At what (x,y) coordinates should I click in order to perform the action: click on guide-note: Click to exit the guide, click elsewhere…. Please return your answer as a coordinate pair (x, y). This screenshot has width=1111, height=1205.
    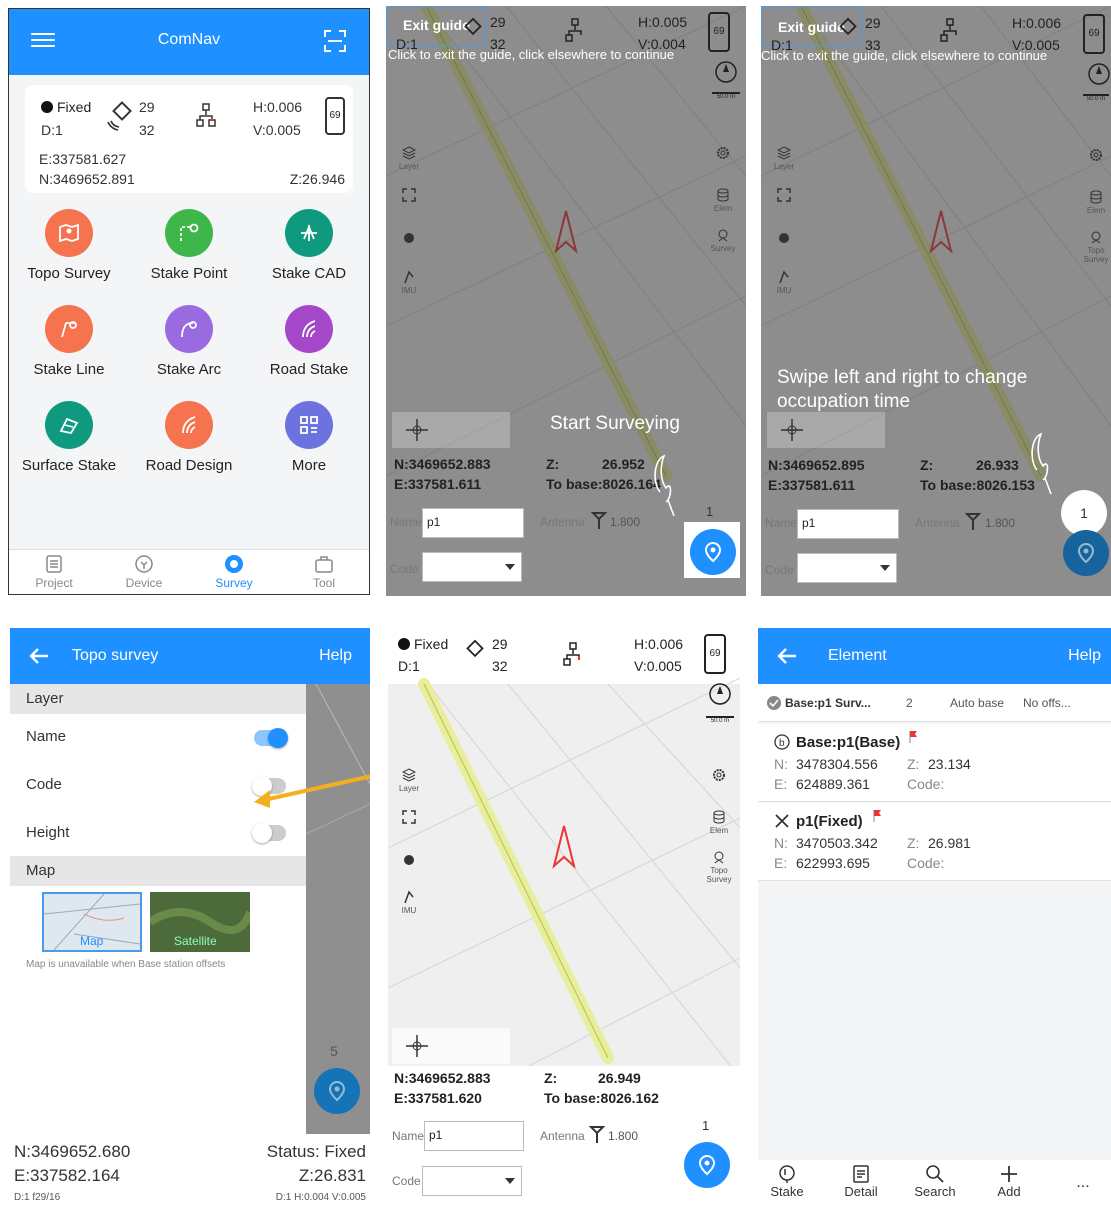
    Looking at the image, I should click on (904, 55).